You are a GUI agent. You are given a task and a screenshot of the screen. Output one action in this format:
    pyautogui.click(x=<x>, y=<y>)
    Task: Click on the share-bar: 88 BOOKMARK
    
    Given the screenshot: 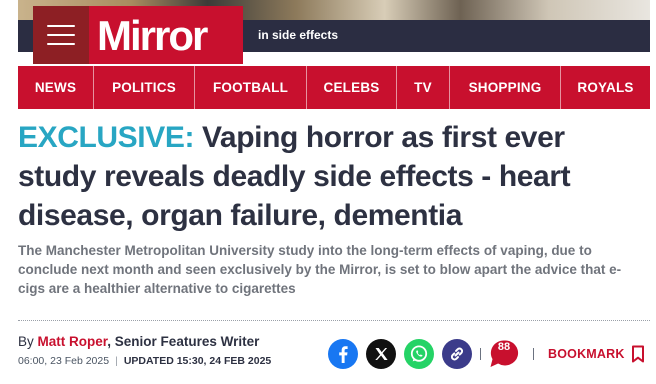 What is the action you would take?
    pyautogui.click(x=486, y=354)
    